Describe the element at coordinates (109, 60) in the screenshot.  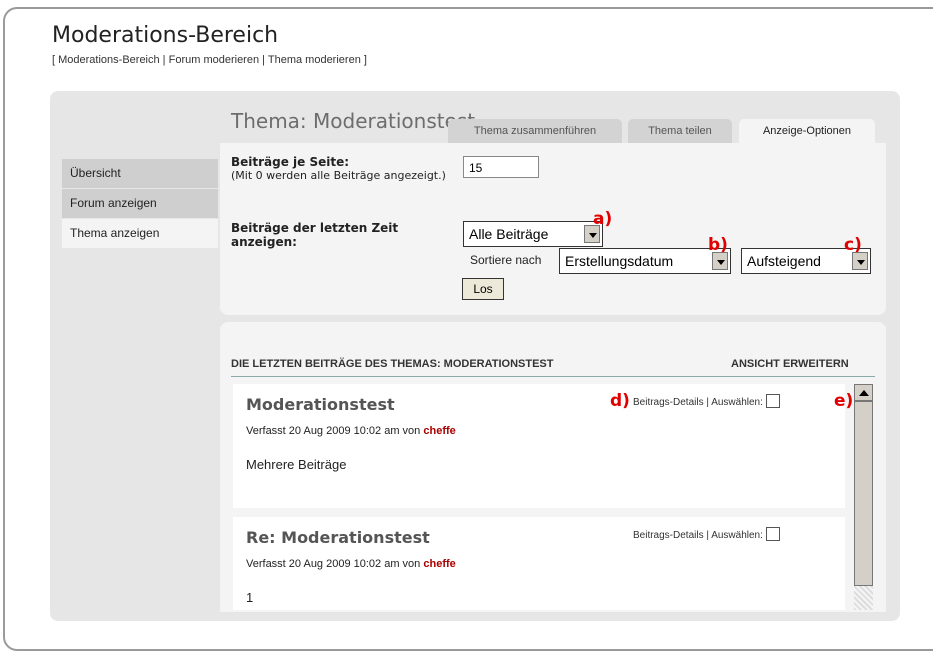
I see `breadcrumb-moderation: Moderations-Bereich` at that location.